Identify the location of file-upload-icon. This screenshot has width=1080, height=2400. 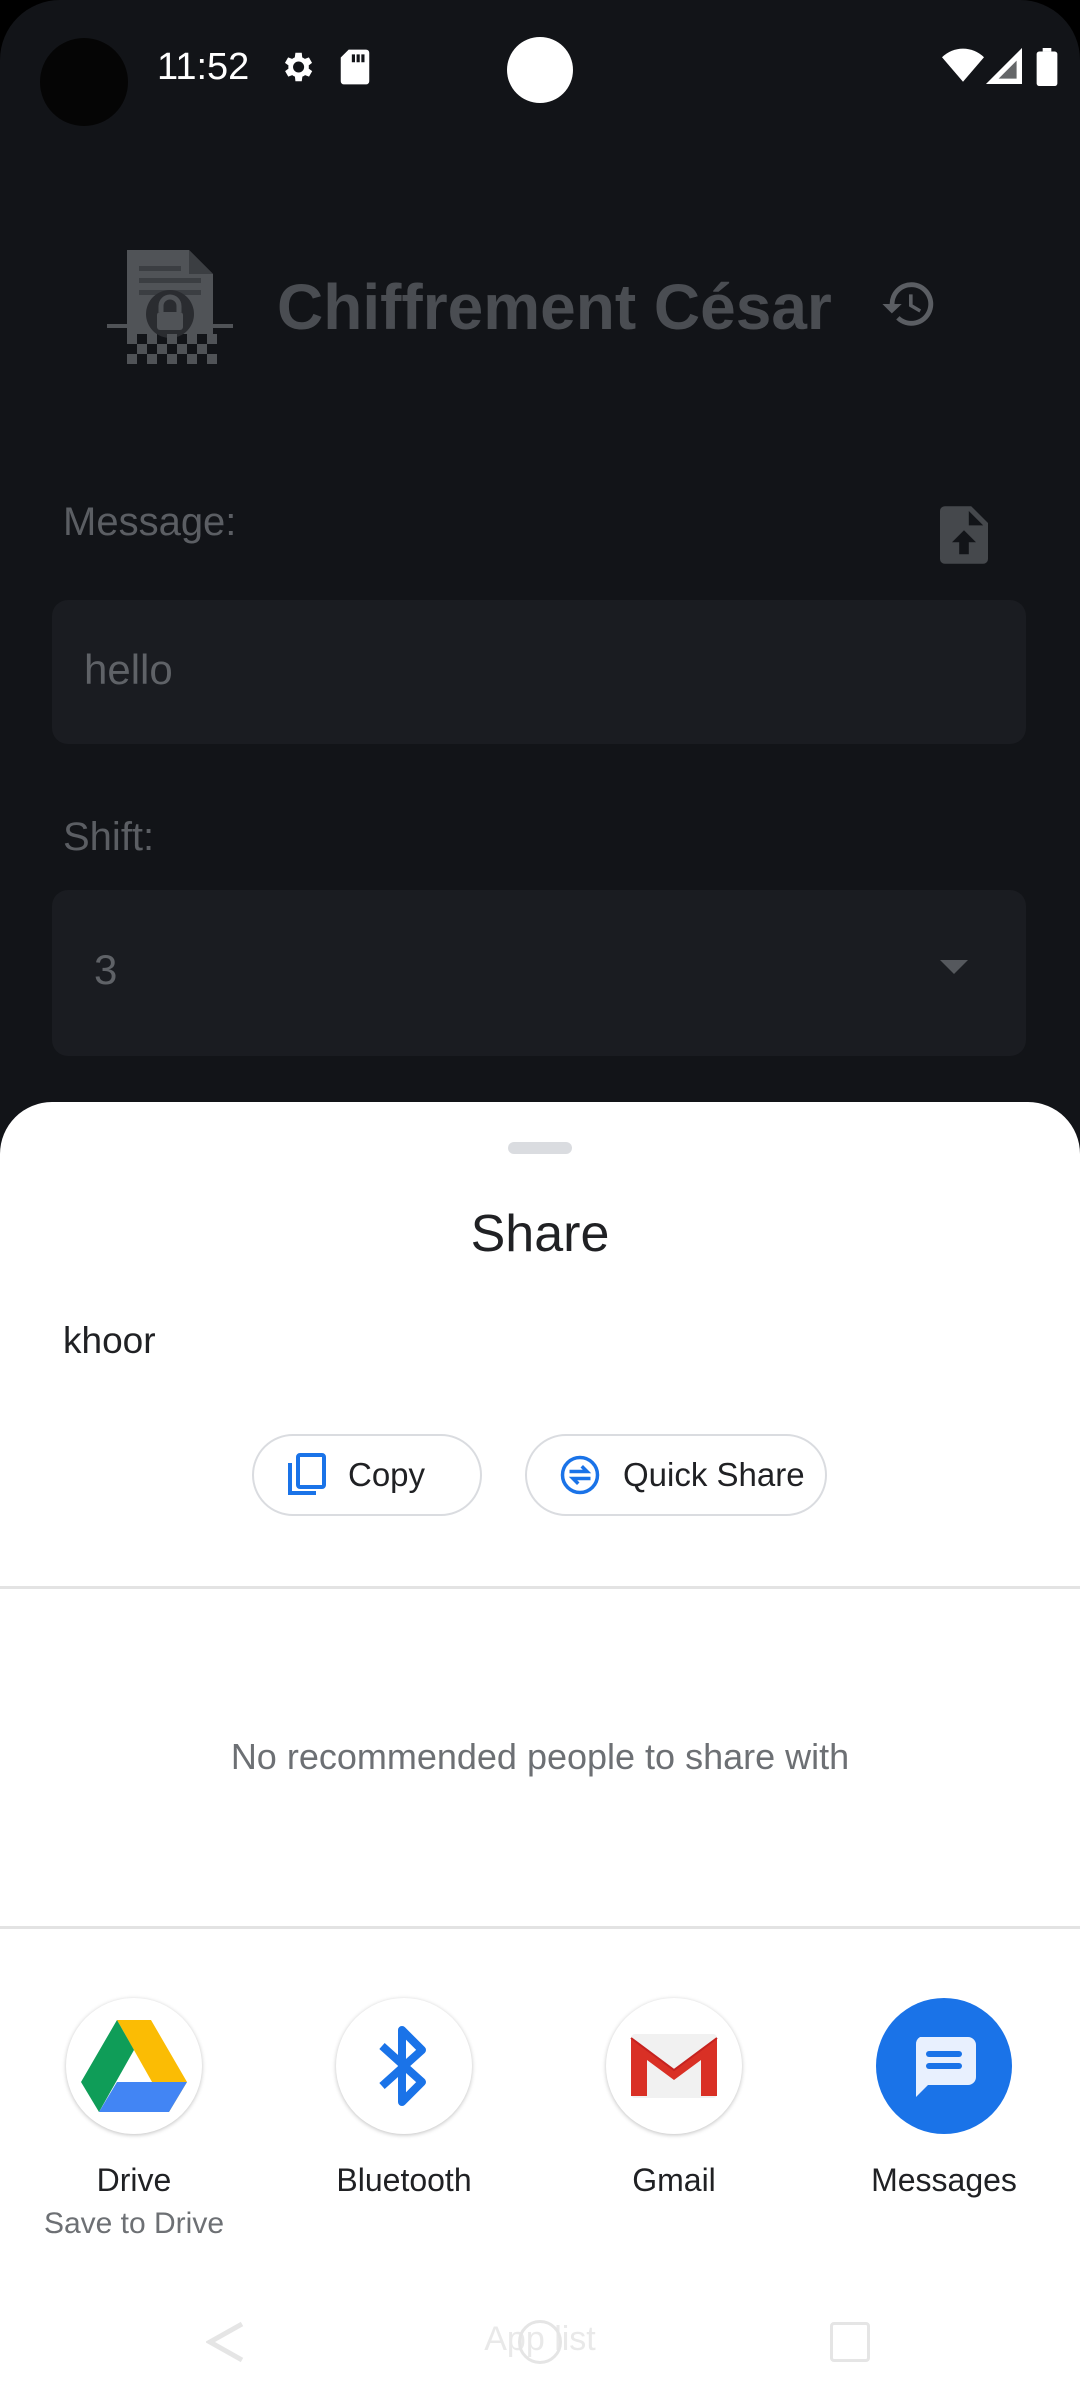
(964, 537).